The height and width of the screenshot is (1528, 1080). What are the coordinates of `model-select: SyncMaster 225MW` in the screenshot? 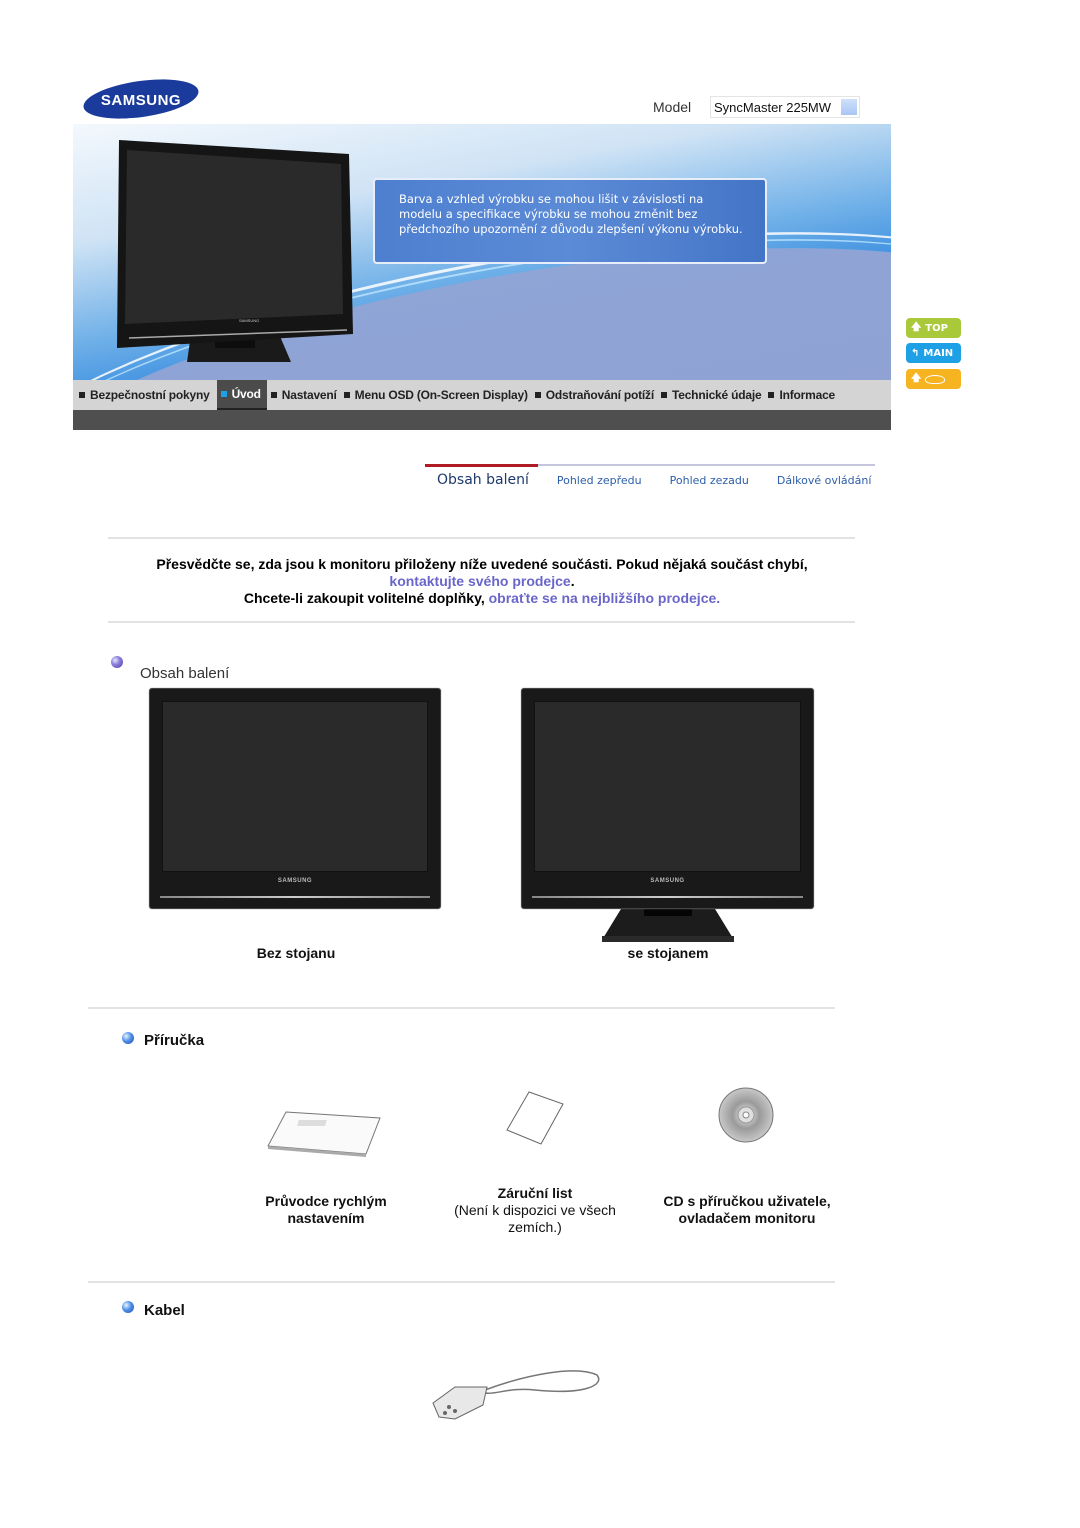 It's located at (785, 107).